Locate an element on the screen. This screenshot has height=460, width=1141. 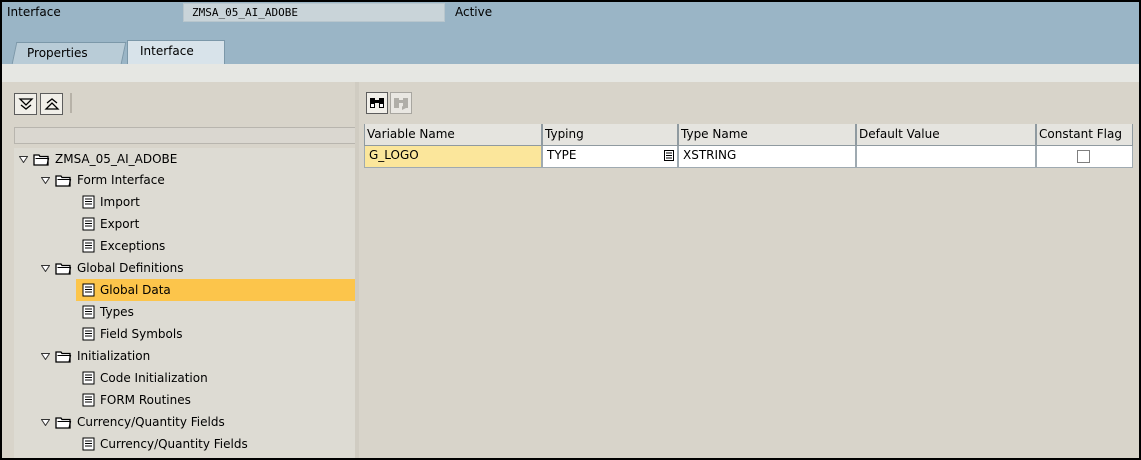
tree-node-exceptions: Exceptions is located at coordinates (123, 246).